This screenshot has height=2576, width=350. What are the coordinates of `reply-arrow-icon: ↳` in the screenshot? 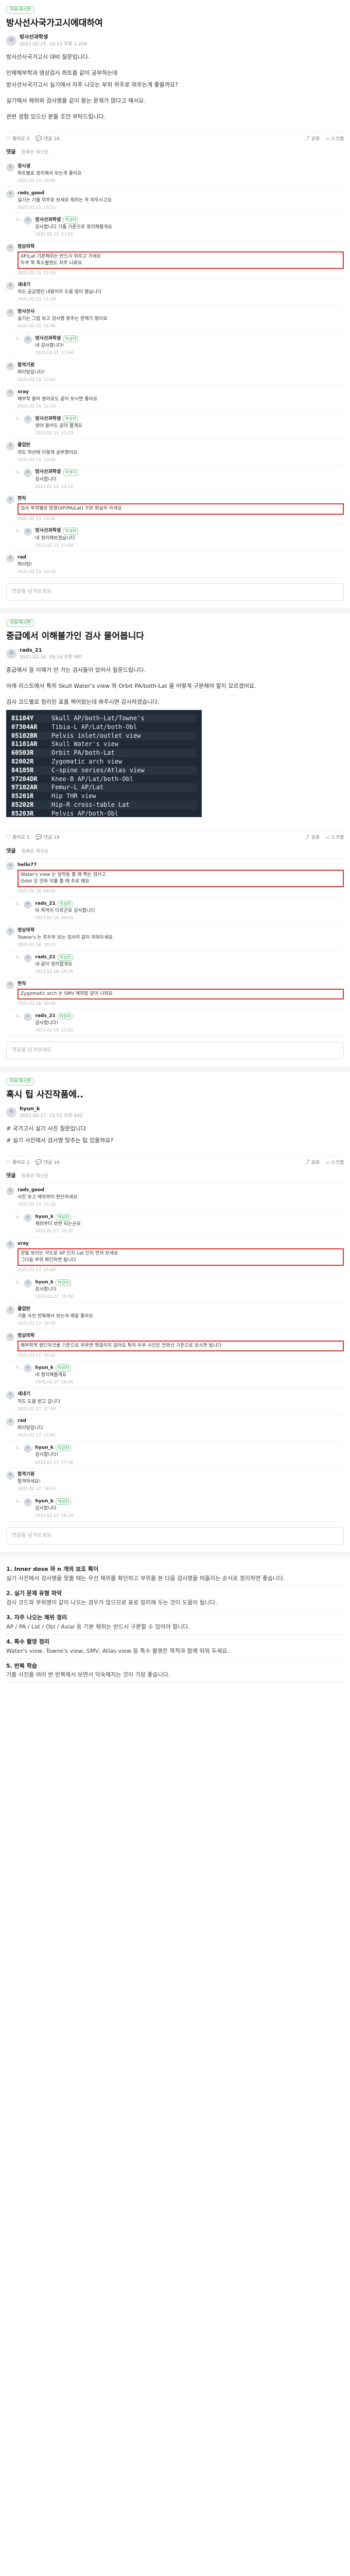 It's located at (17, 1016).